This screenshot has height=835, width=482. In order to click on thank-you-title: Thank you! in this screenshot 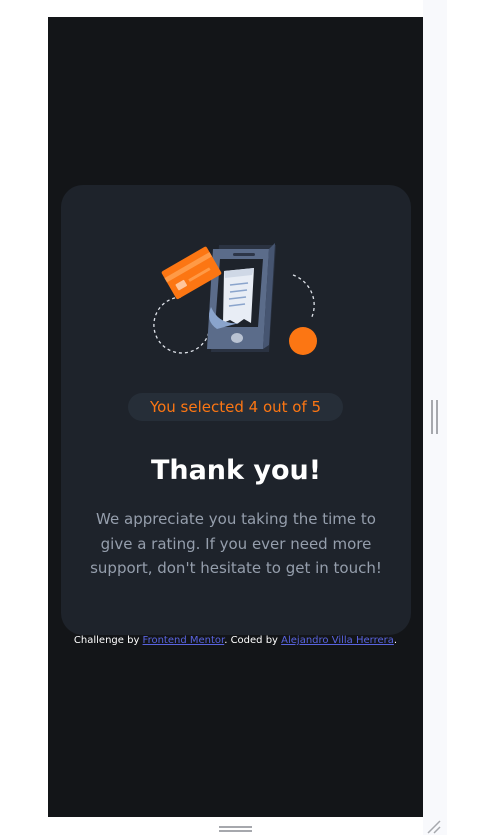, I will do `click(236, 470)`.